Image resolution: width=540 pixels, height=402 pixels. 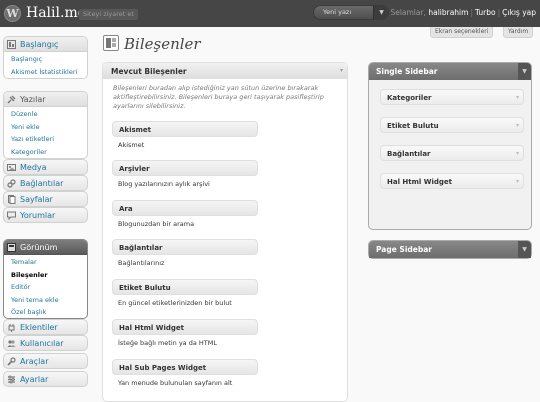 I want to click on pages-icon, so click(x=12, y=199).